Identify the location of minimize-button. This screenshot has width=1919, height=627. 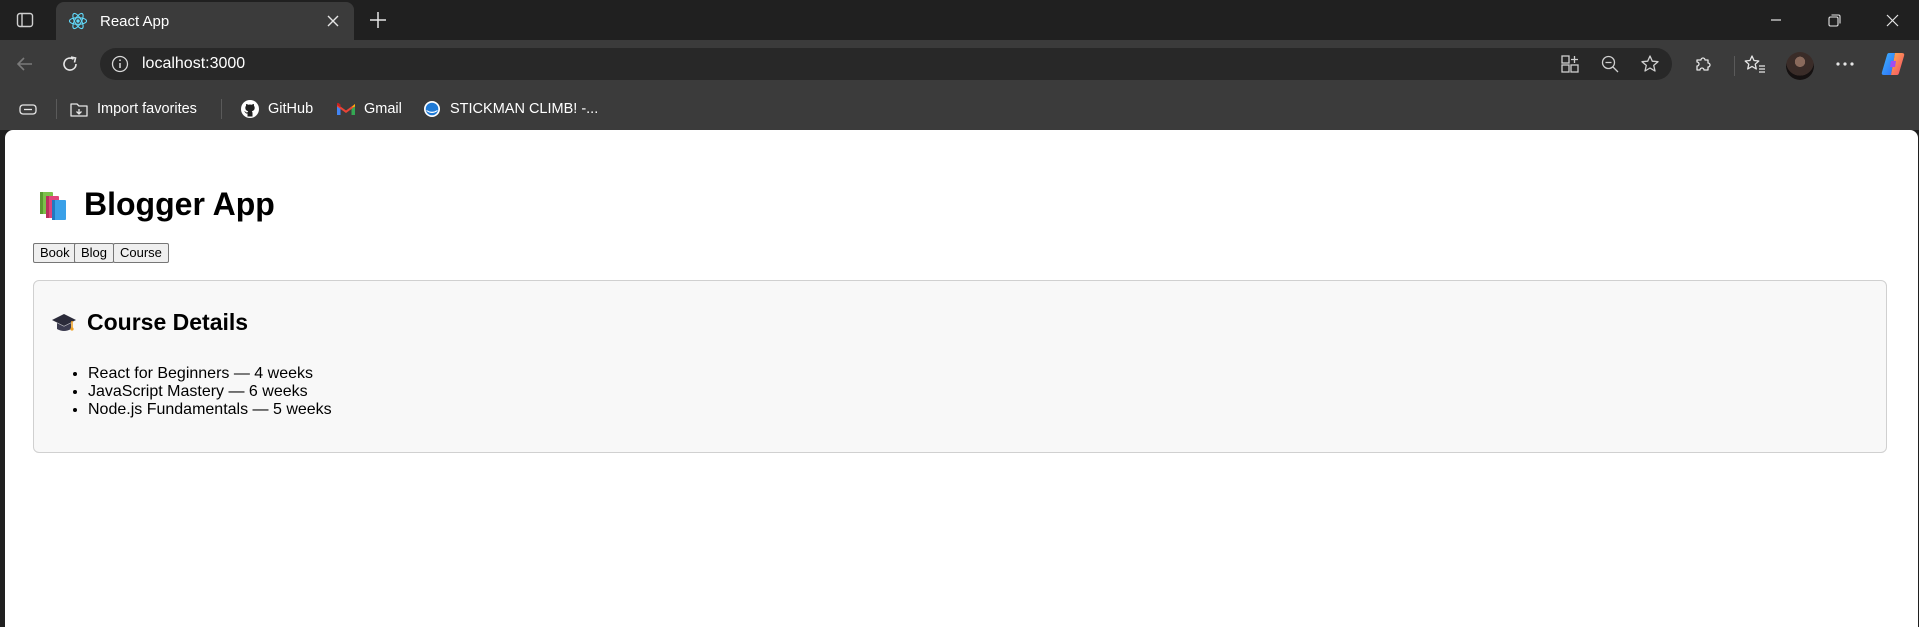
(1776, 20).